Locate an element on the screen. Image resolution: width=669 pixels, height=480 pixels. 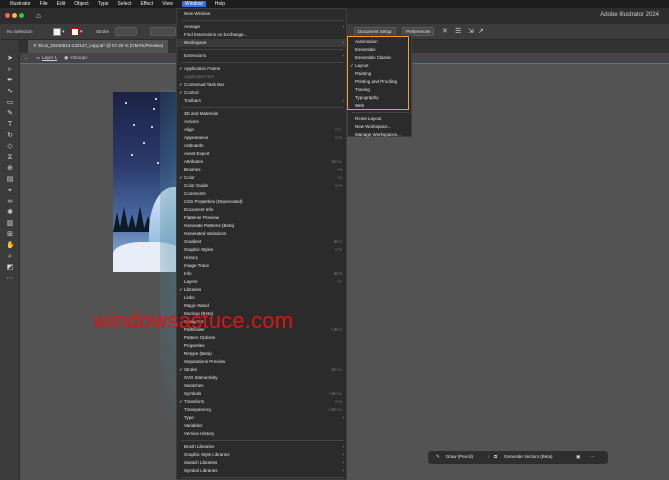
window-menu-item: Generated Variations is located at coordinates (262, 234).